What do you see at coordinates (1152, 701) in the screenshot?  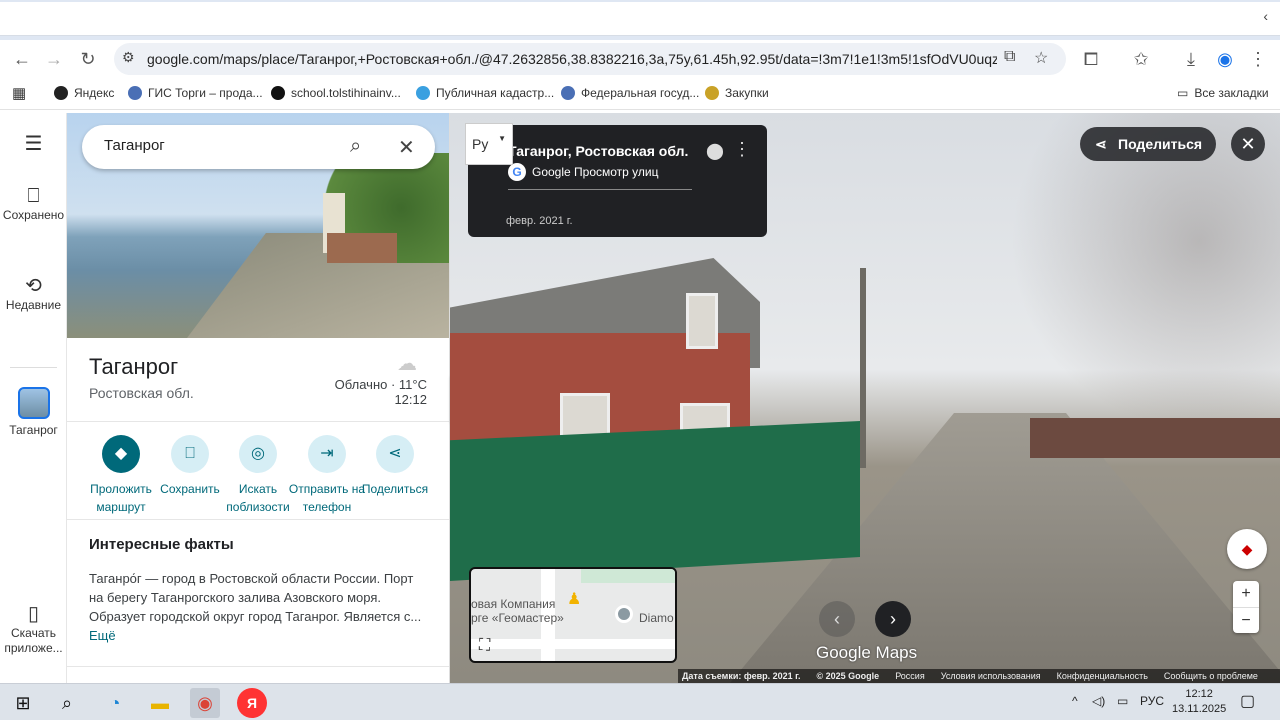 I see `language-indicator: РУС` at bounding box center [1152, 701].